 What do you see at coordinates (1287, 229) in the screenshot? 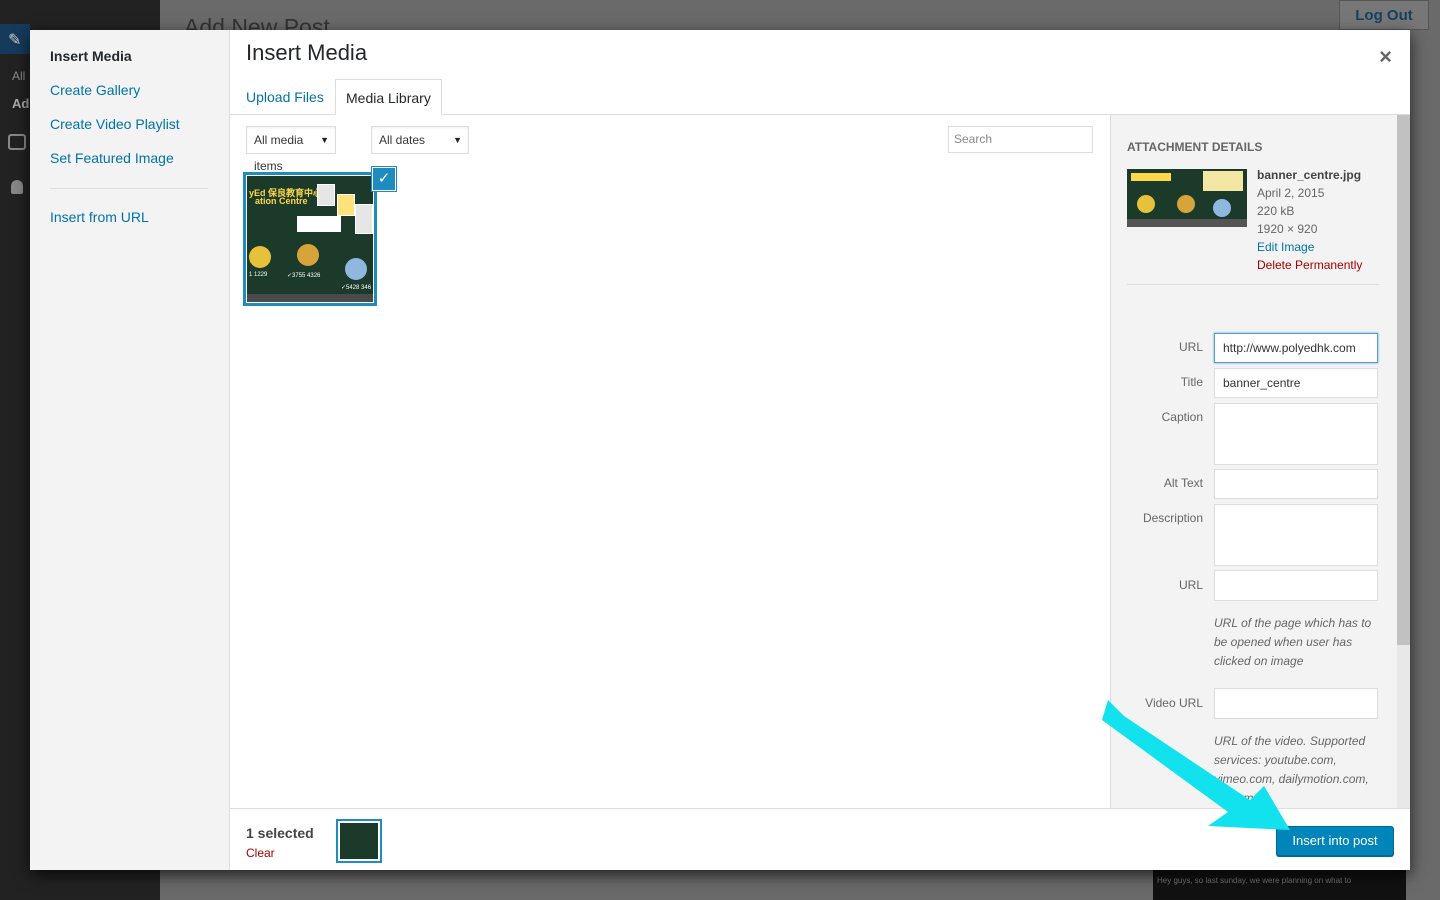
I see `attachment-dimensions: 1920 × 920` at bounding box center [1287, 229].